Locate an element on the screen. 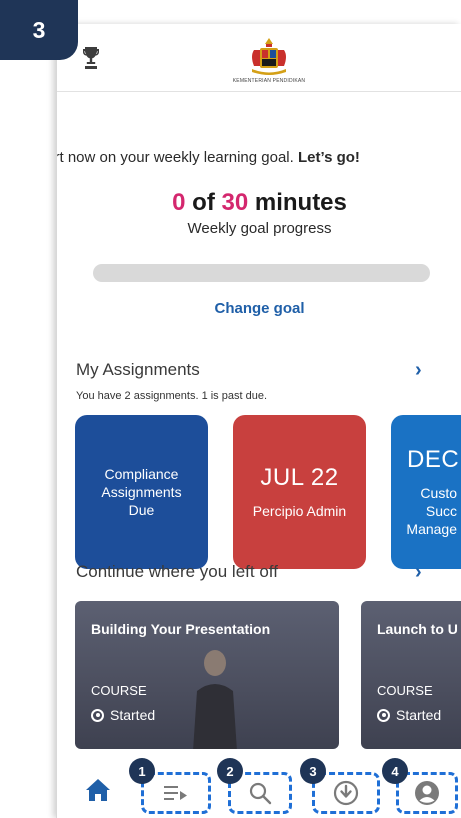 The width and height of the screenshot is (461, 818). assignment-card-customer-success: DEC Custo Succ Manage is located at coordinates (426, 492).